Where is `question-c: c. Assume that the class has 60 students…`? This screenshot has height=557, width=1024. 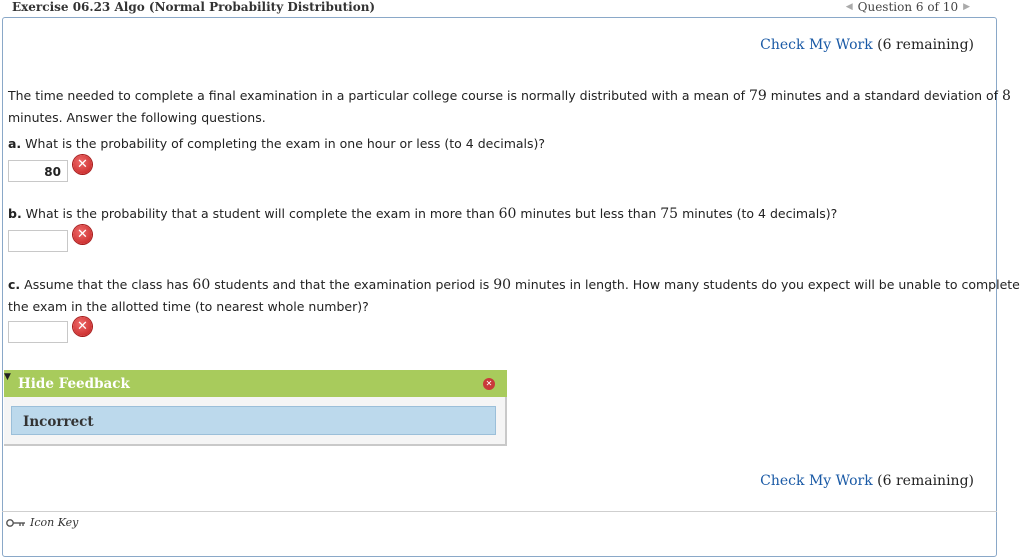
question-c: c. Assume that the class has 60 students… is located at coordinates (514, 295).